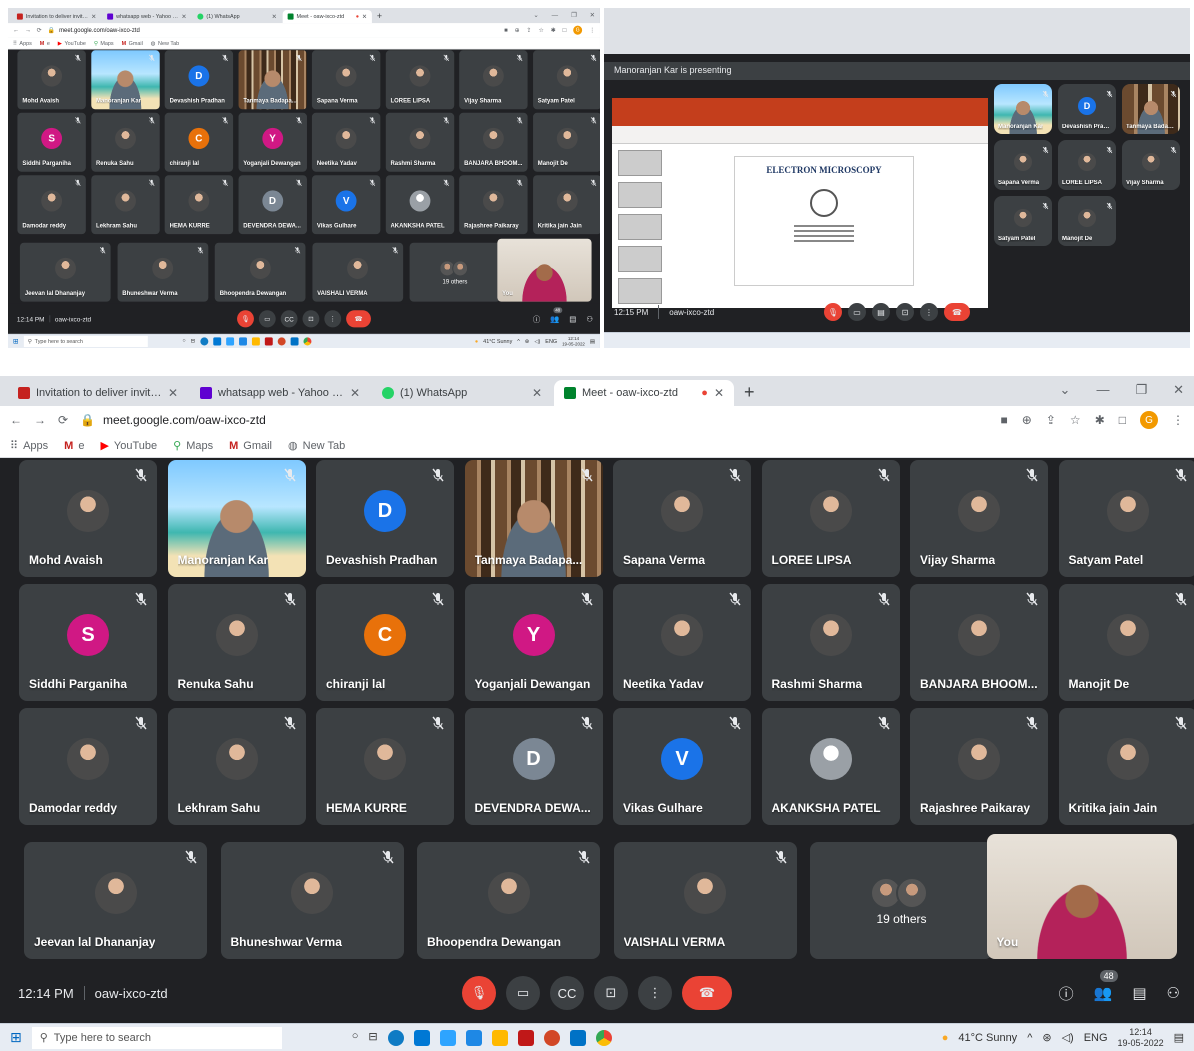 The image size is (1194, 1051). What do you see at coordinates (419, 80) in the screenshot?
I see `thumb-participant-tile: LOREE LIPSA` at bounding box center [419, 80].